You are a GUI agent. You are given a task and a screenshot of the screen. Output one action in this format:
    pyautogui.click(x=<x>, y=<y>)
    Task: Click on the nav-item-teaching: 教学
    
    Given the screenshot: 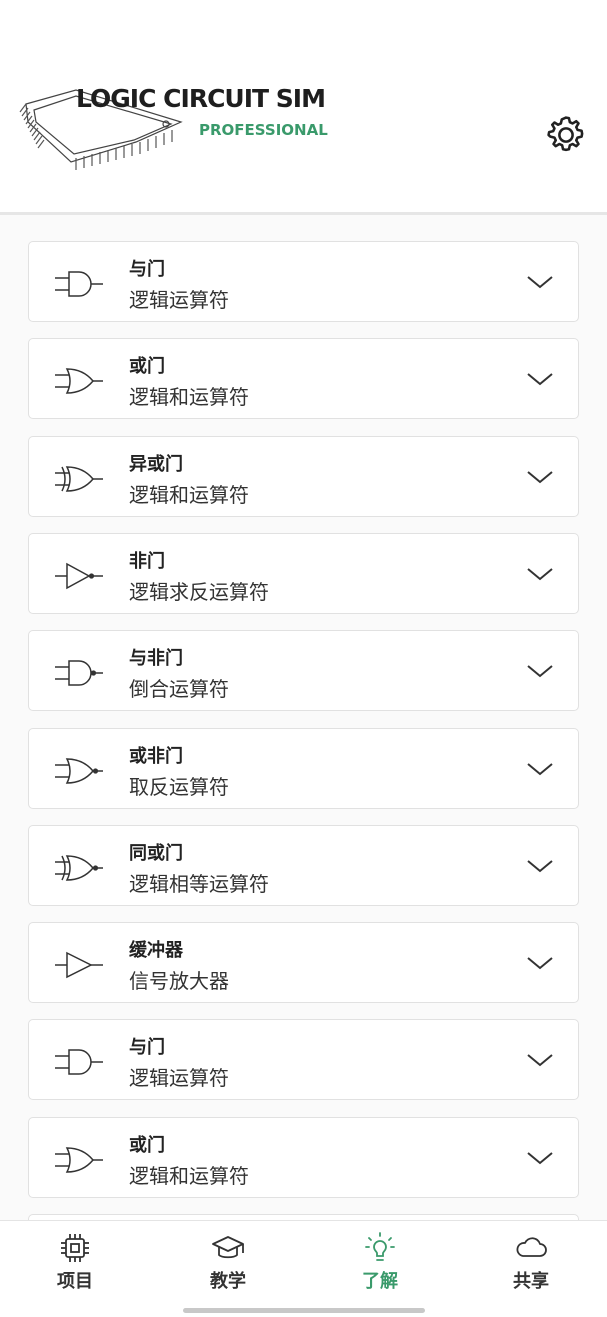 What is the action you would take?
    pyautogui.click(x=228, y=1266)
    